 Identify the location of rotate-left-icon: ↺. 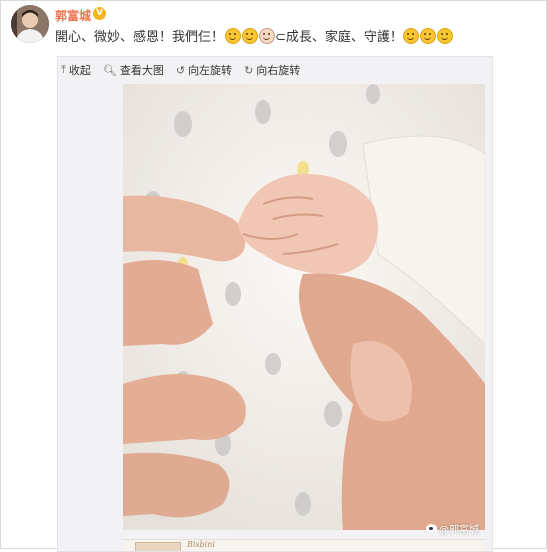
(180, 70).